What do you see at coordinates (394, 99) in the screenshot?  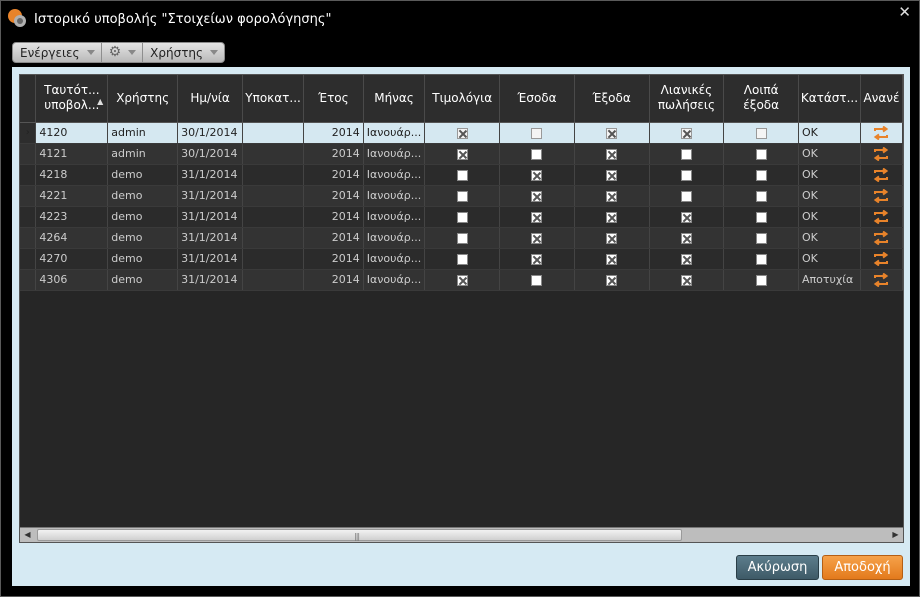 I see `col-header-month: Μήνας` at bounding box center [394, 99].